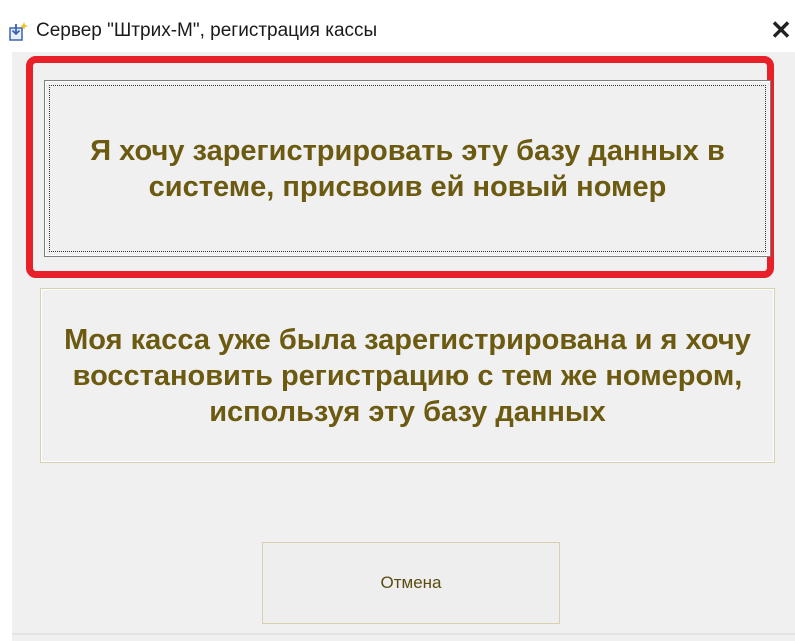 Image resolution: width=795 pixels, height=641 pixels. What do you see at coordinates (19, 31) in the screenshot?
I see `install-package-icon` at bounding box center [19, 31].